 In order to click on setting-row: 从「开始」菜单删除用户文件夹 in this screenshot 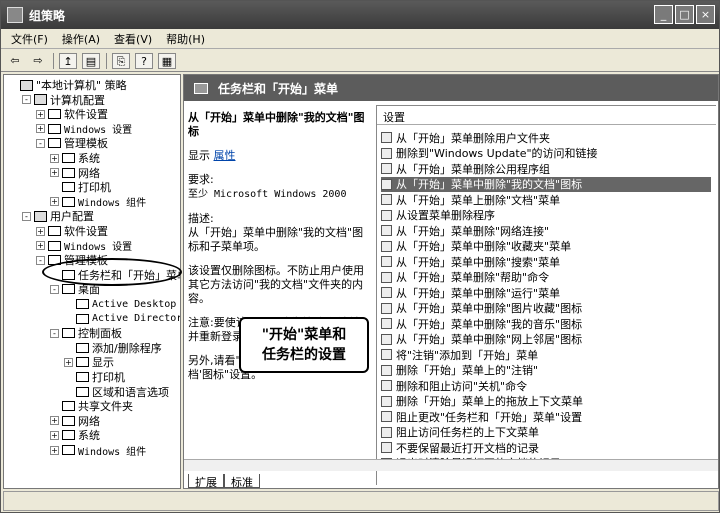, I will do `click(546, 137)`.